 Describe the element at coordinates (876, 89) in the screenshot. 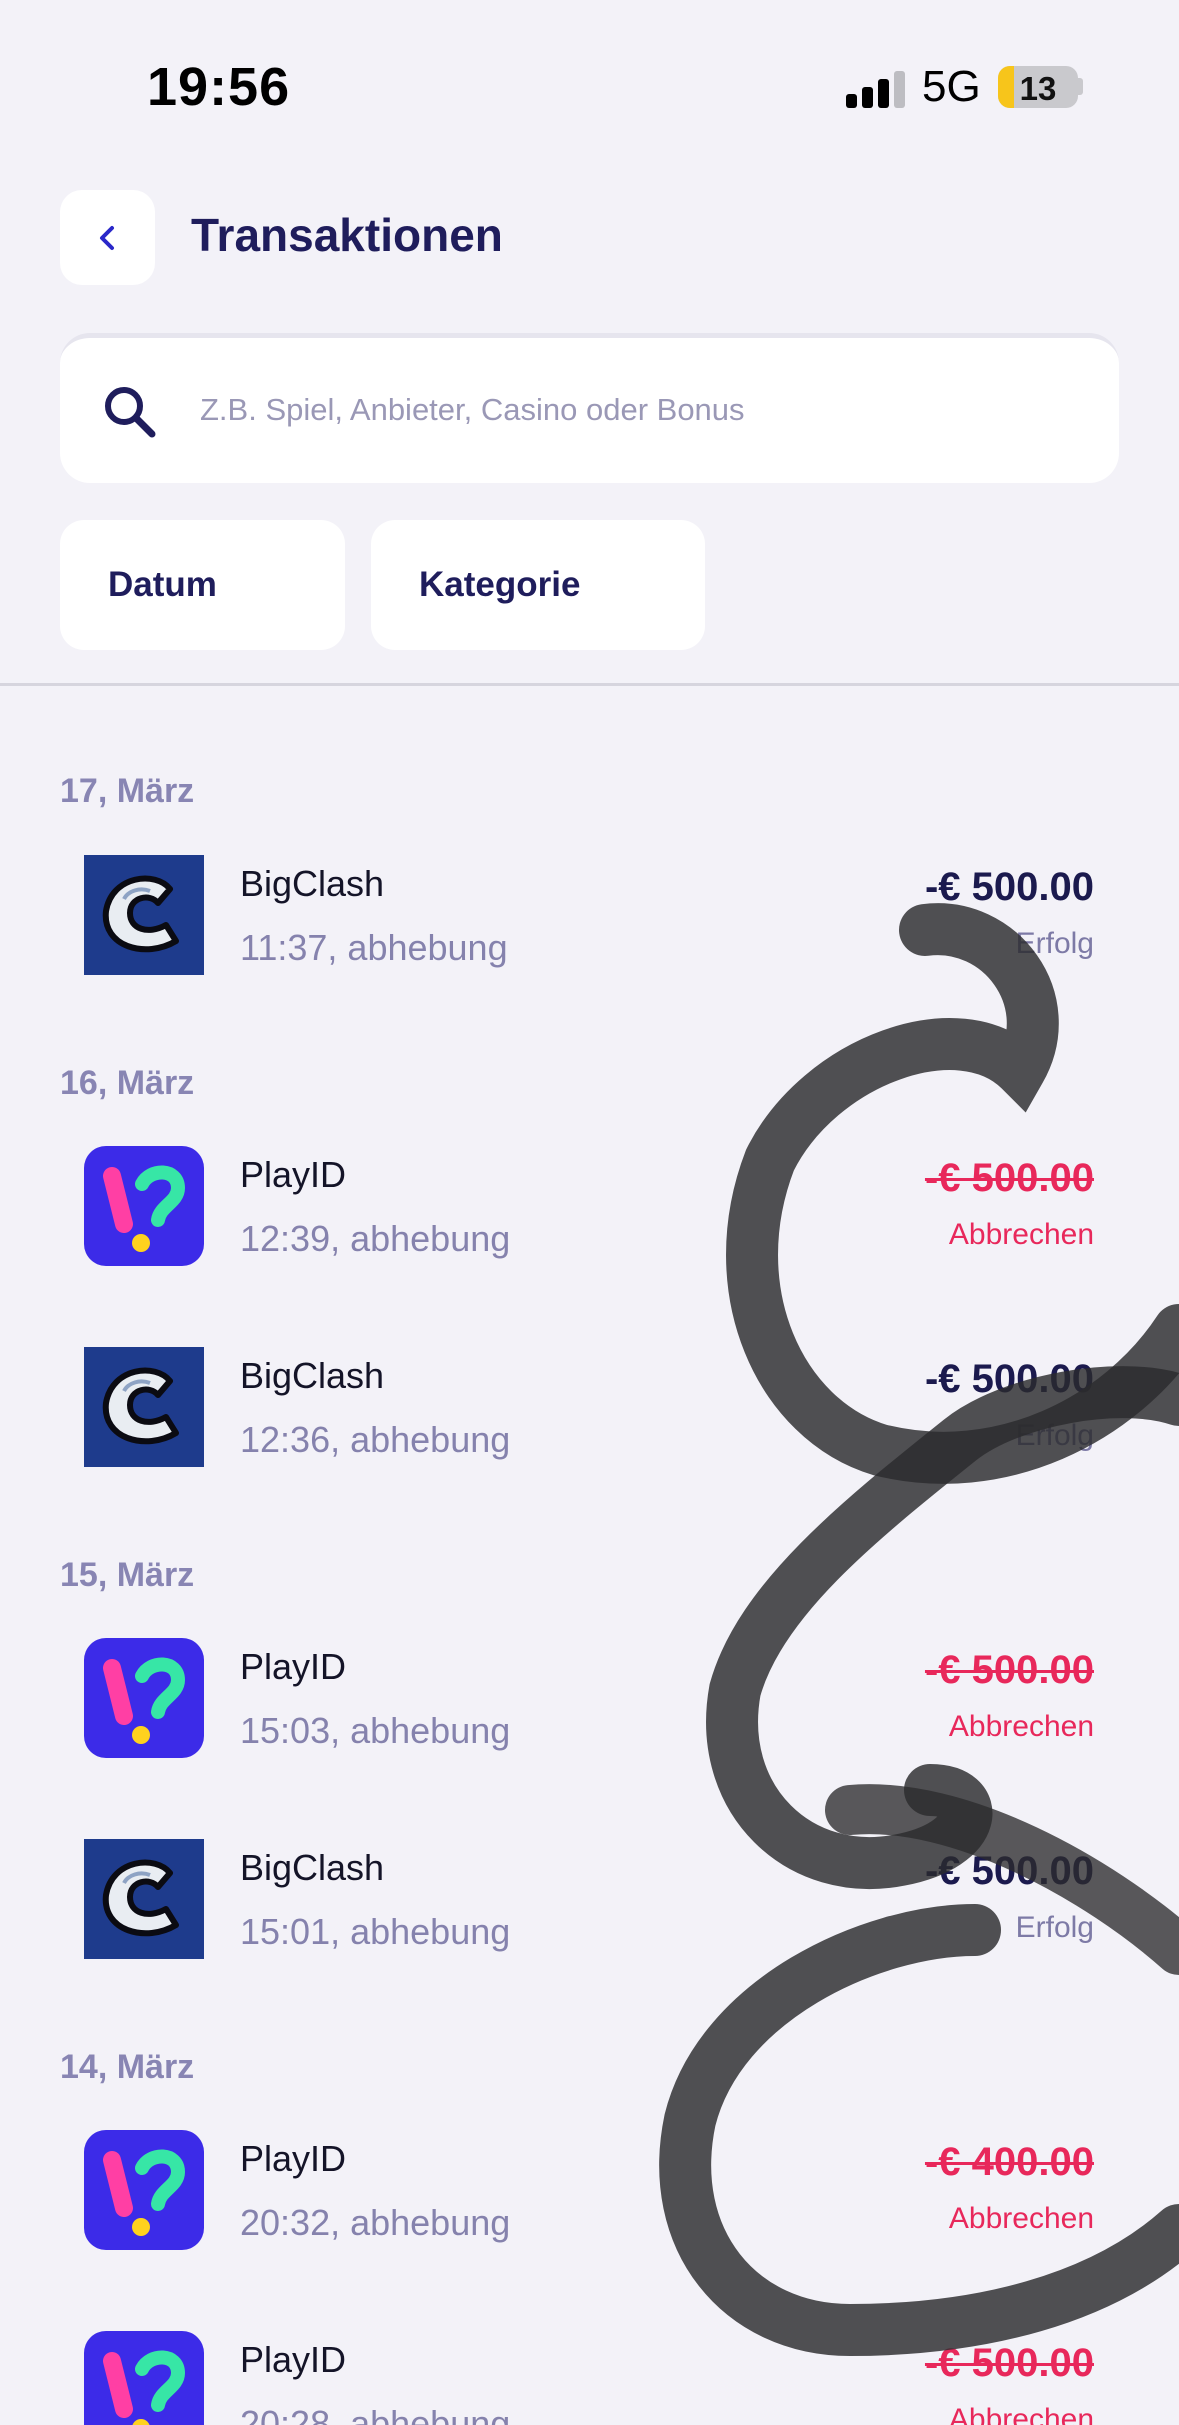

I see `cellular-signal-icon` at that location.